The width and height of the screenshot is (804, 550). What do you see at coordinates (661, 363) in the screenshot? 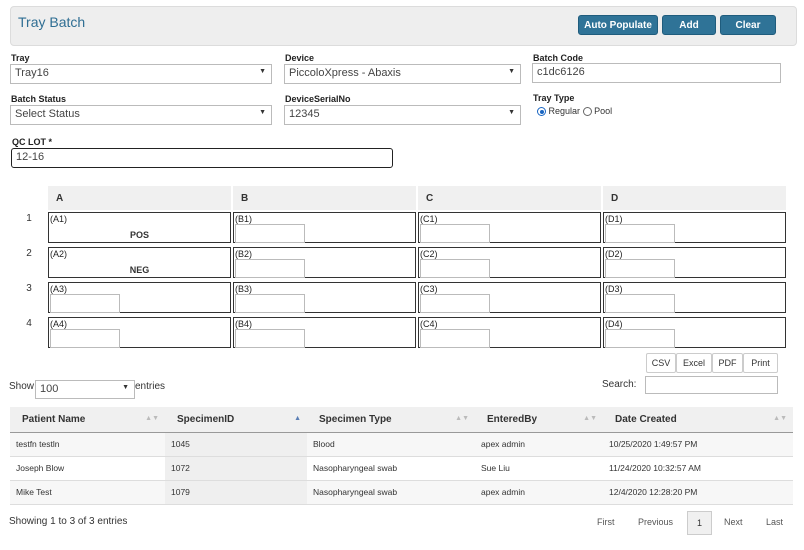
I see `csv-button: CSV` at bounding box center [661, 363].